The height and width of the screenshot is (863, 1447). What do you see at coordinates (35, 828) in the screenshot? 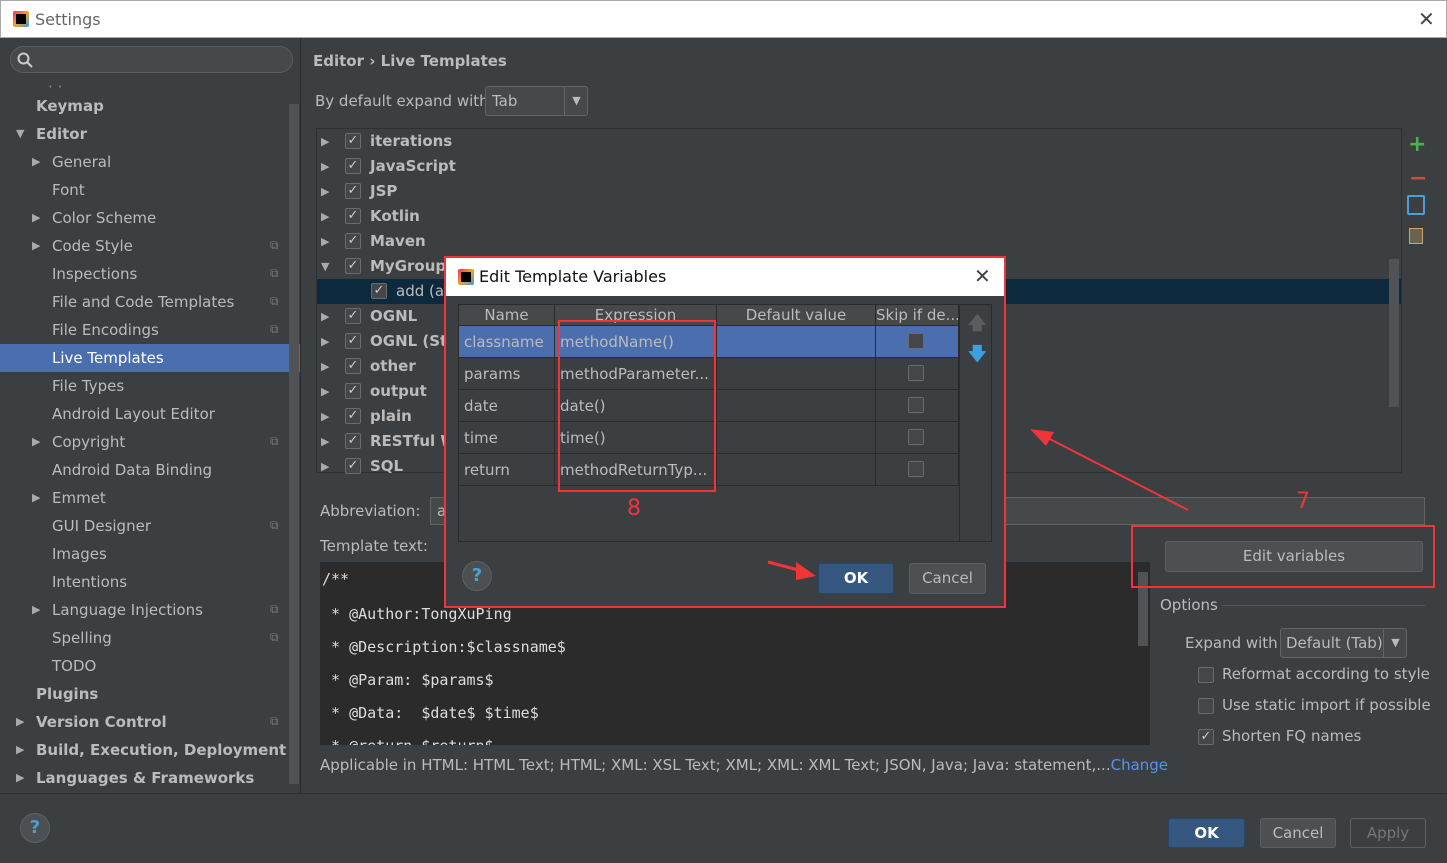
I see `help-button: ?` at bounding box center [35, 828].